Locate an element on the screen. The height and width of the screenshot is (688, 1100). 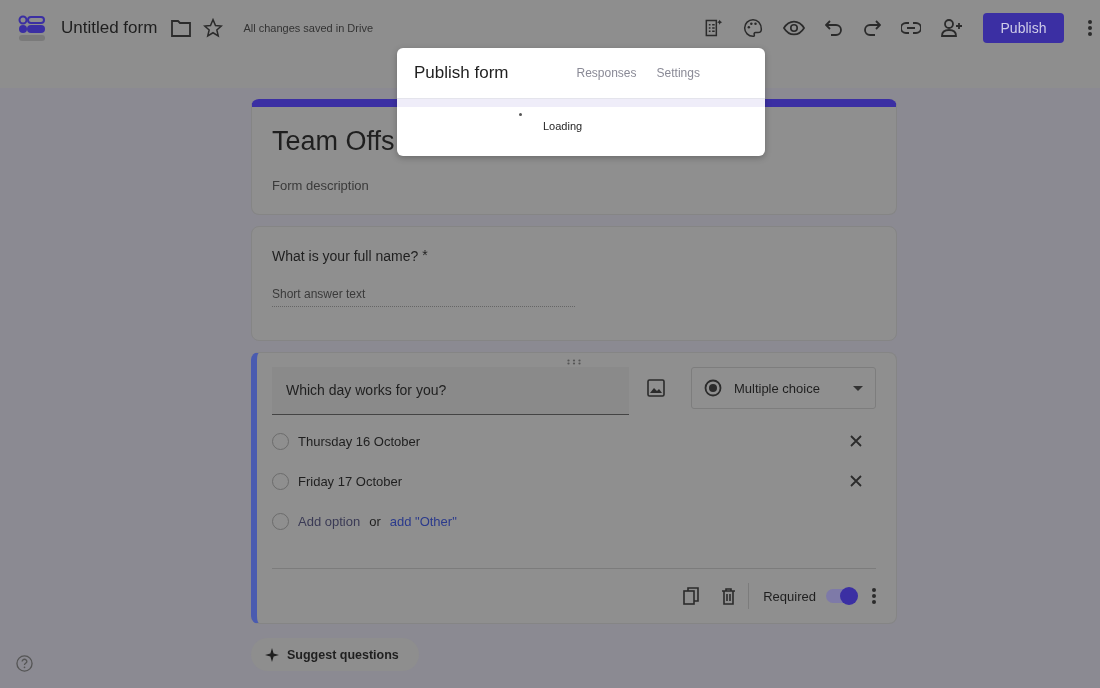
loading-spinner-icon is located at coordinates (520, 114).